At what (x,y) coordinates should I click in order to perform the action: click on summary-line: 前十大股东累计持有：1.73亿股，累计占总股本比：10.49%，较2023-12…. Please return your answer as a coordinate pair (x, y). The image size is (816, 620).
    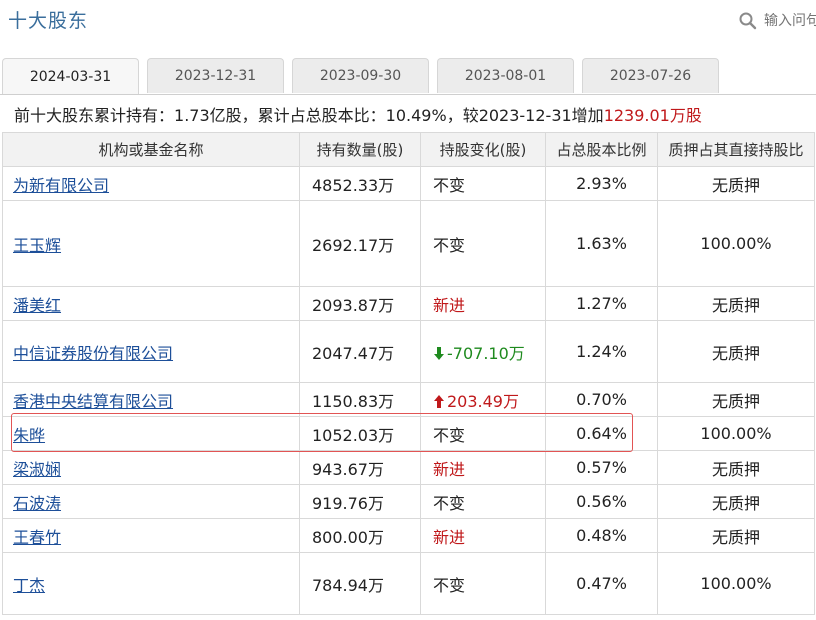
    Looking at the image, I should click on (358, 114).